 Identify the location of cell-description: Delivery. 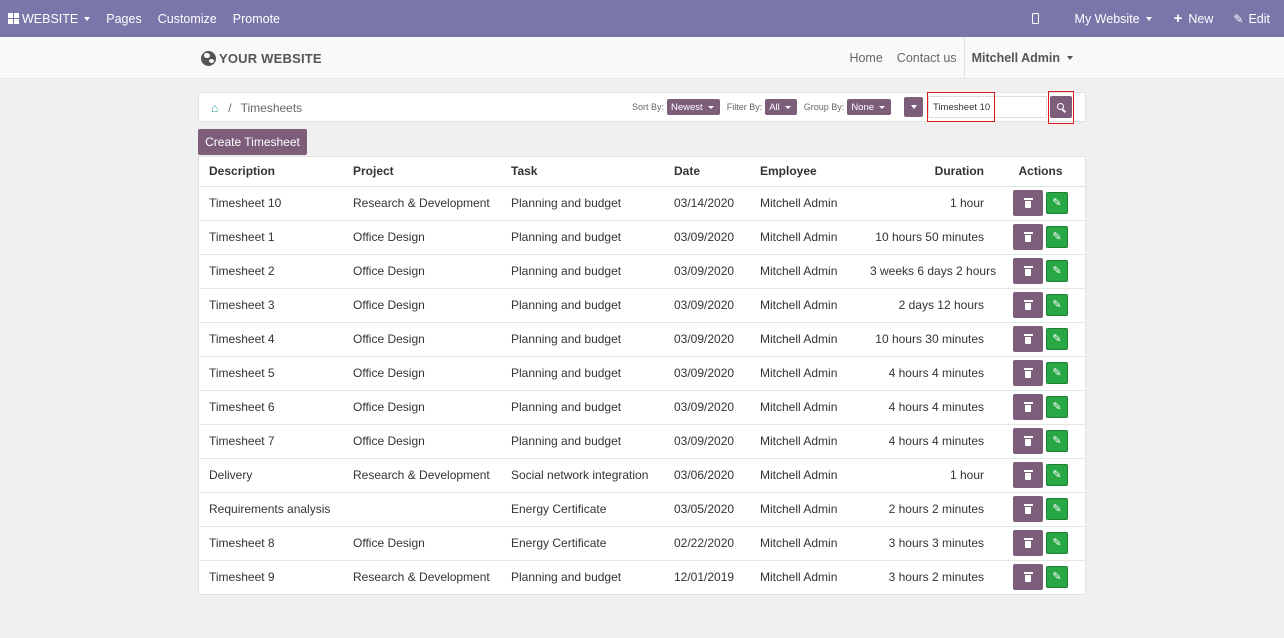
(271, 475).